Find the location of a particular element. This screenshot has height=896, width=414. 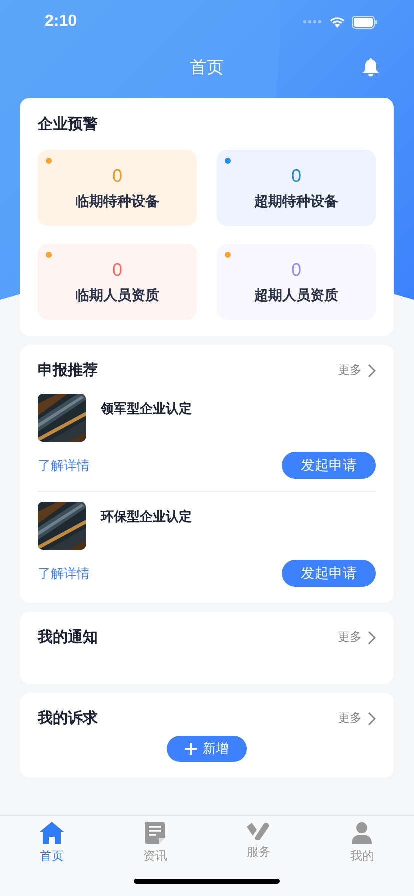

check-icon is located at coordinates (258, 831).